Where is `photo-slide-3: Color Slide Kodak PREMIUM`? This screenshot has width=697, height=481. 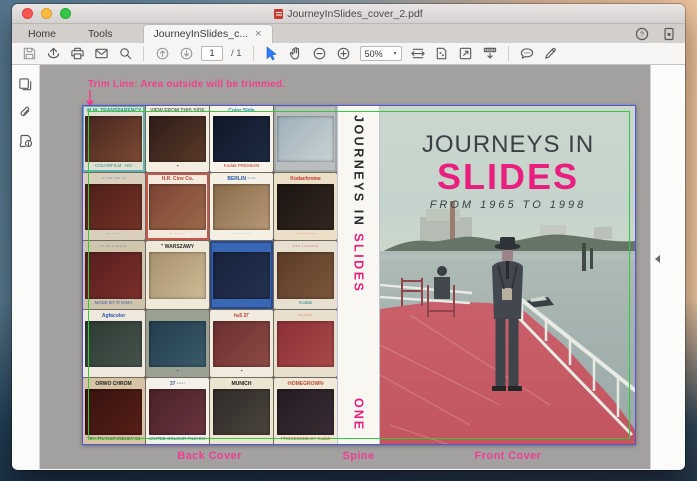
photo-slide-3: Color Slide Kodak PREMIUM is located at coordinates (241, 139).